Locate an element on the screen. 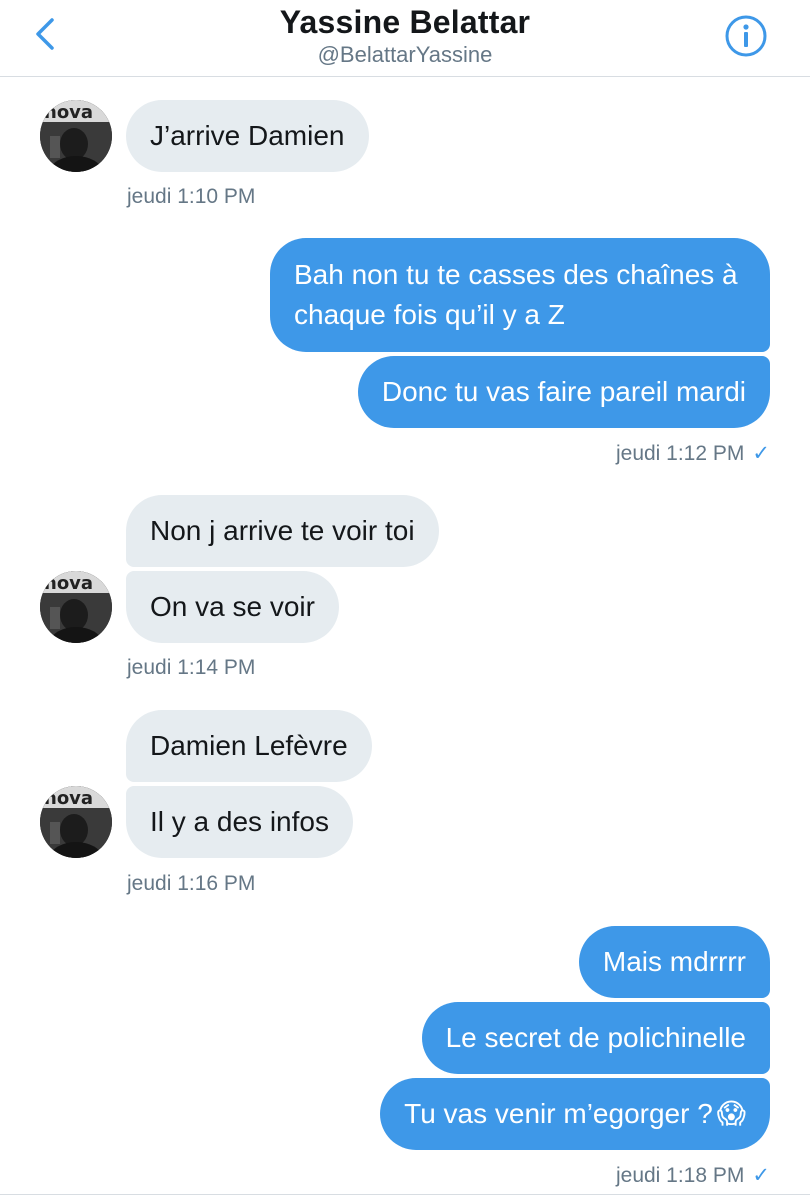 This screenshot has height=1200, width=810. message-bubble-outgoing: Tu vas venir m’egorger ? 😱 is located at coordinates (575, 1114).